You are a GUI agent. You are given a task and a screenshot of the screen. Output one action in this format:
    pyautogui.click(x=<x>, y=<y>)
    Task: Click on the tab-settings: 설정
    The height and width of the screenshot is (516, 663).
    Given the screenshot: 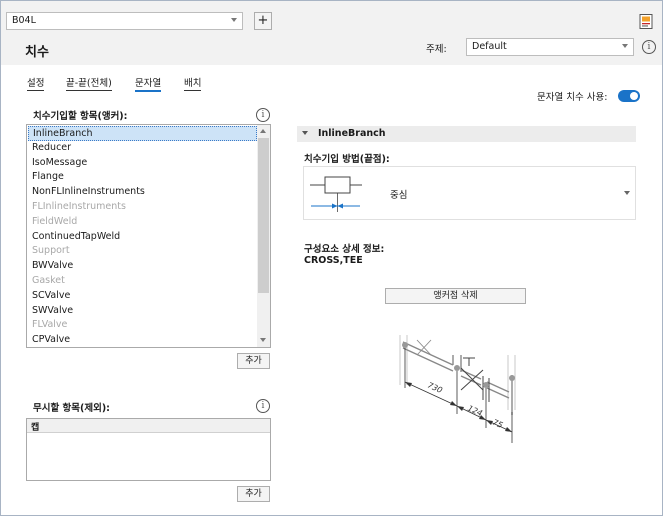 What is the action you would take?
    pyautogui.click(x=36, y=83)
    